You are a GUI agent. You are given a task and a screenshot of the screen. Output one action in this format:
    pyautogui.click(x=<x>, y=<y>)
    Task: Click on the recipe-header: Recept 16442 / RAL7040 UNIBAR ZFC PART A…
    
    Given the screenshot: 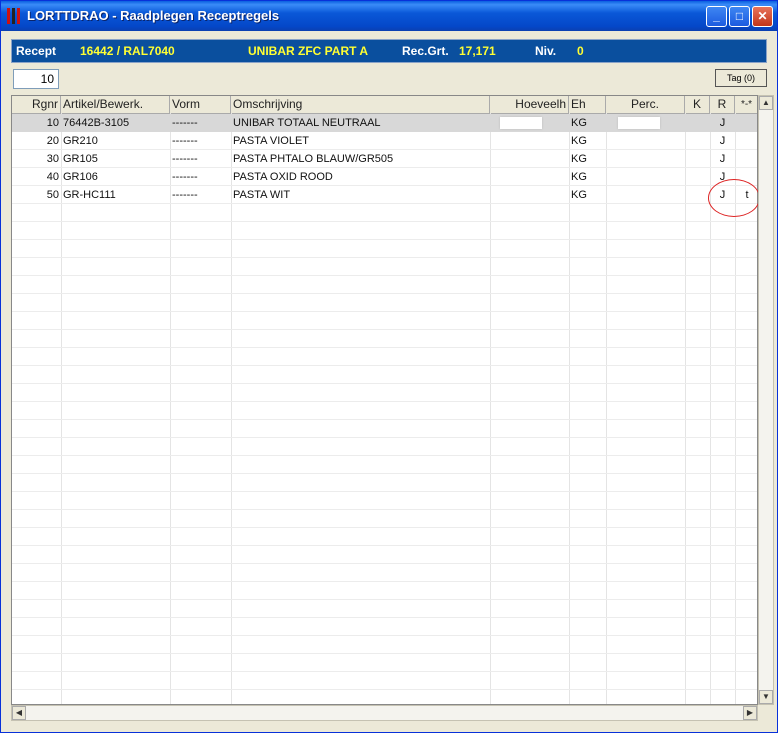 What is the action you would take?
    pyautogui.click(x=389, y=51)
    